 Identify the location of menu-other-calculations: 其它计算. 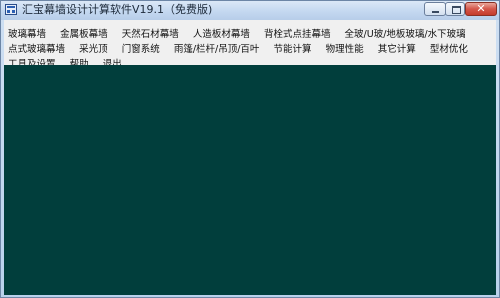
(397, 49).